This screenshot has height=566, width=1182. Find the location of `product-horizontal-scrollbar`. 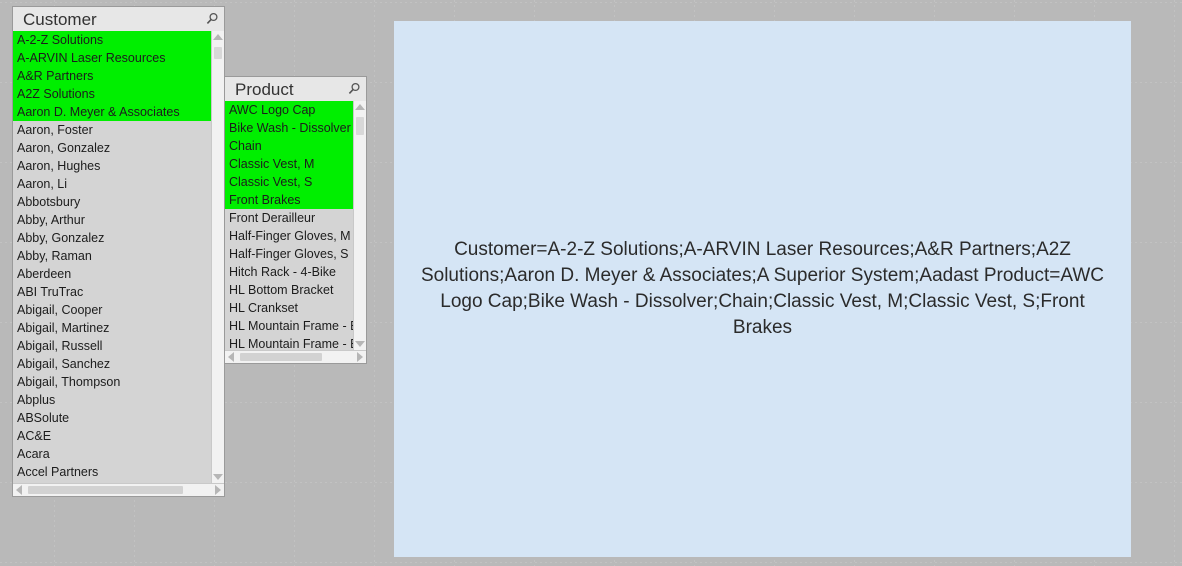

product-horizontal-scrollbar is located at coordinates (295, 356).